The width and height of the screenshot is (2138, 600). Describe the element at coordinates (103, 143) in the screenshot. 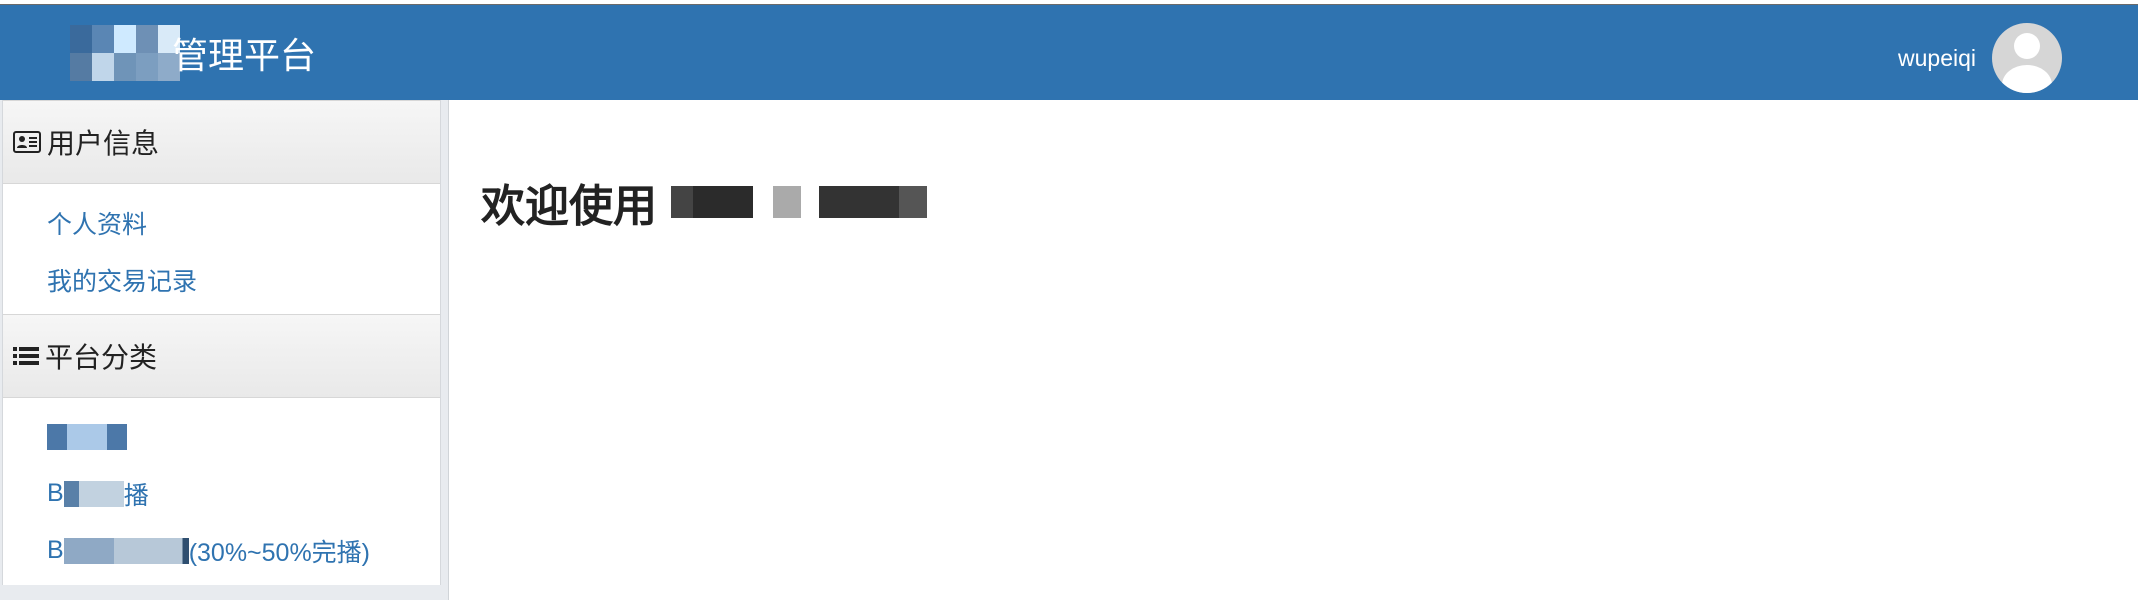

I see `panel-title: 用户信息` at that location.